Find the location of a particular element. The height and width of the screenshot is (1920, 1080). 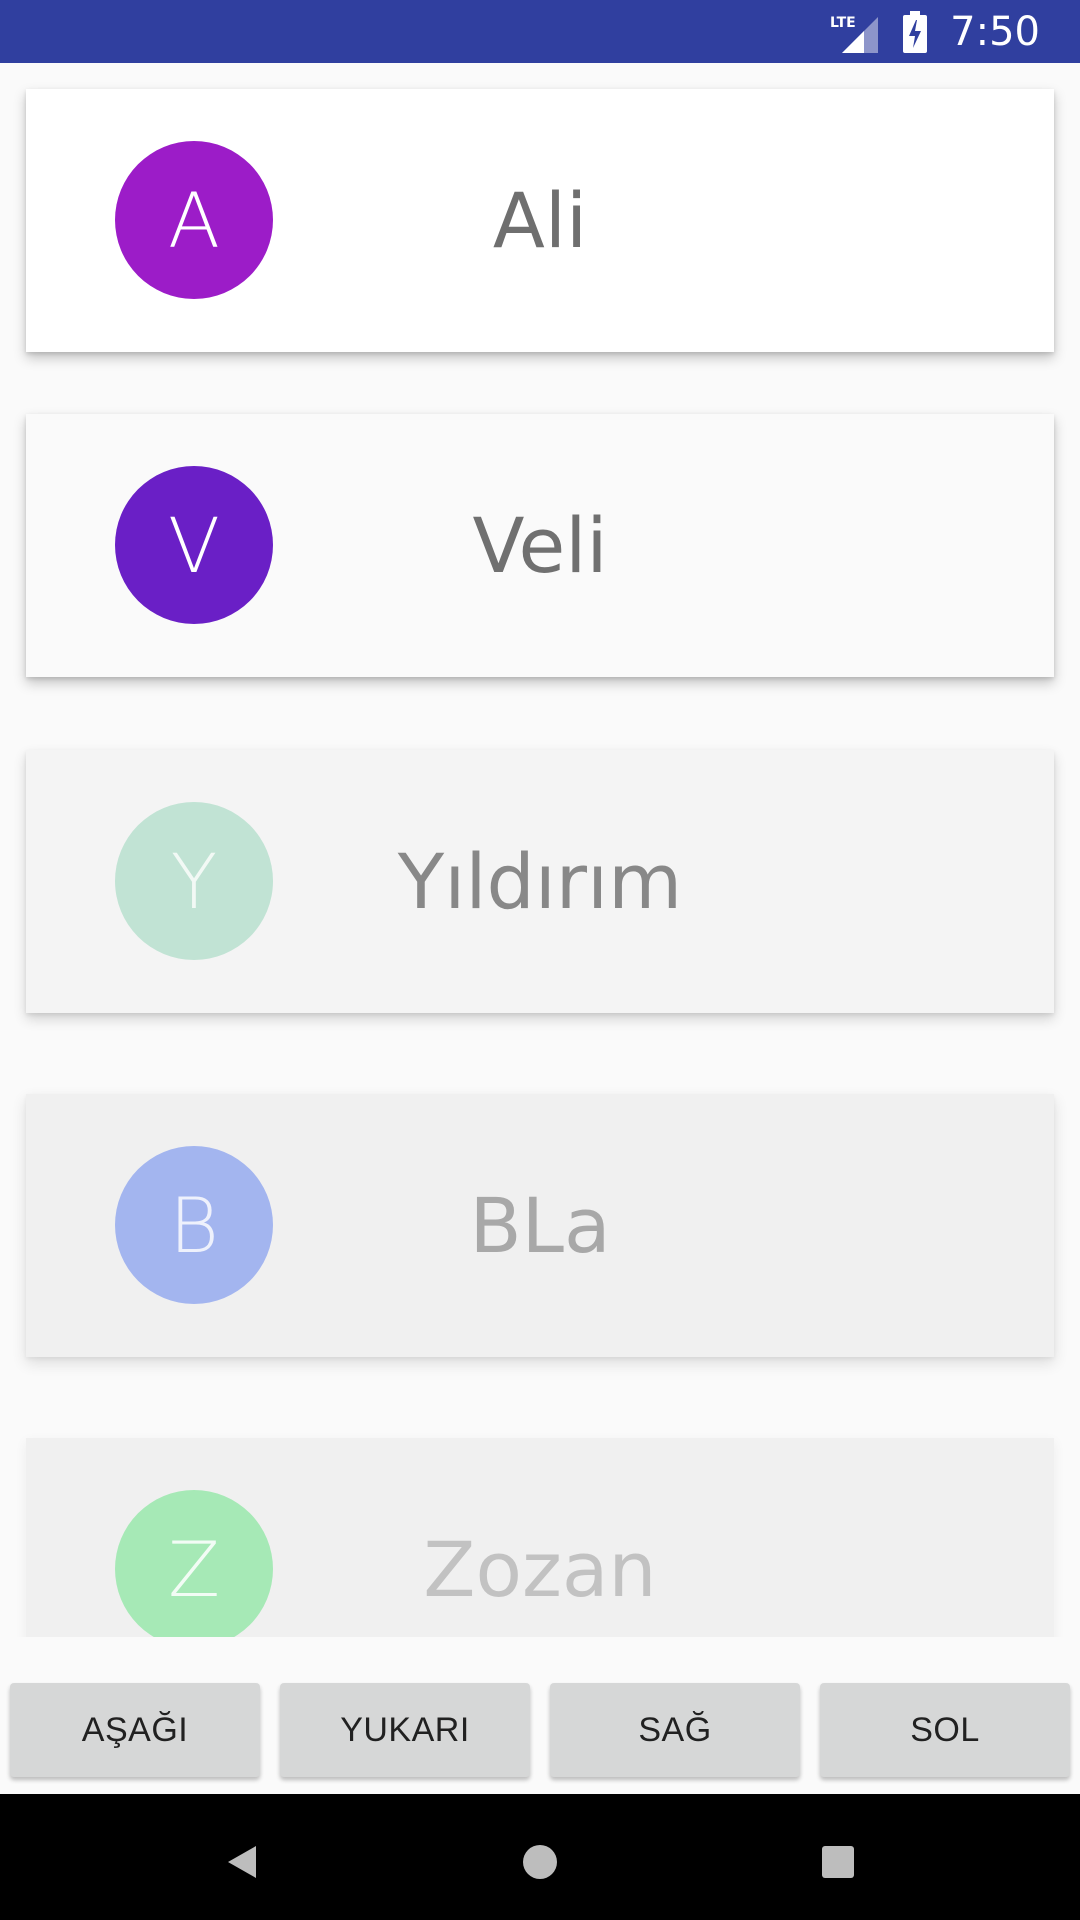

list-item: V Veli is located at coordinates (540, 545).